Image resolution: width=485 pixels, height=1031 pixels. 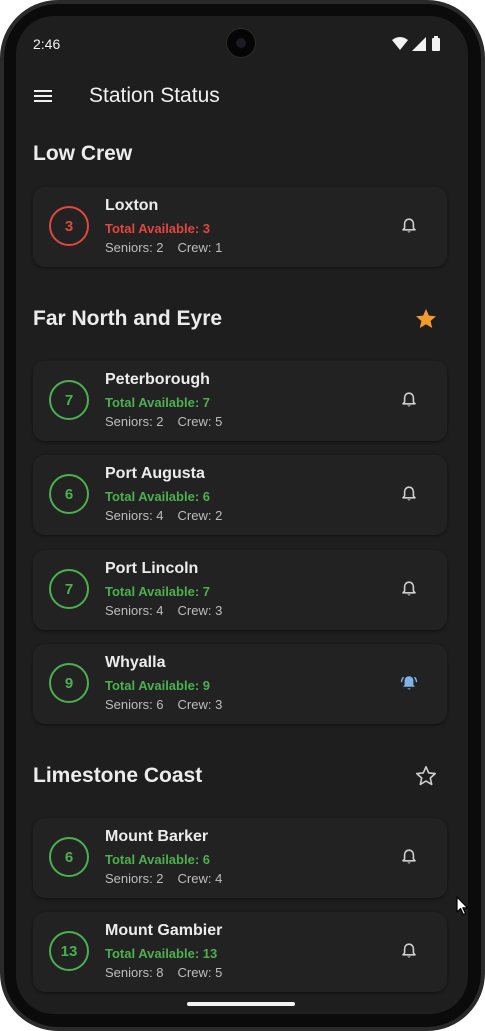 What do you see at coordinates (128, 318) in the screenshot?
I see `section-title-far-north-and-eyre: Far North and Eyre` at bounding box center [128, 318].